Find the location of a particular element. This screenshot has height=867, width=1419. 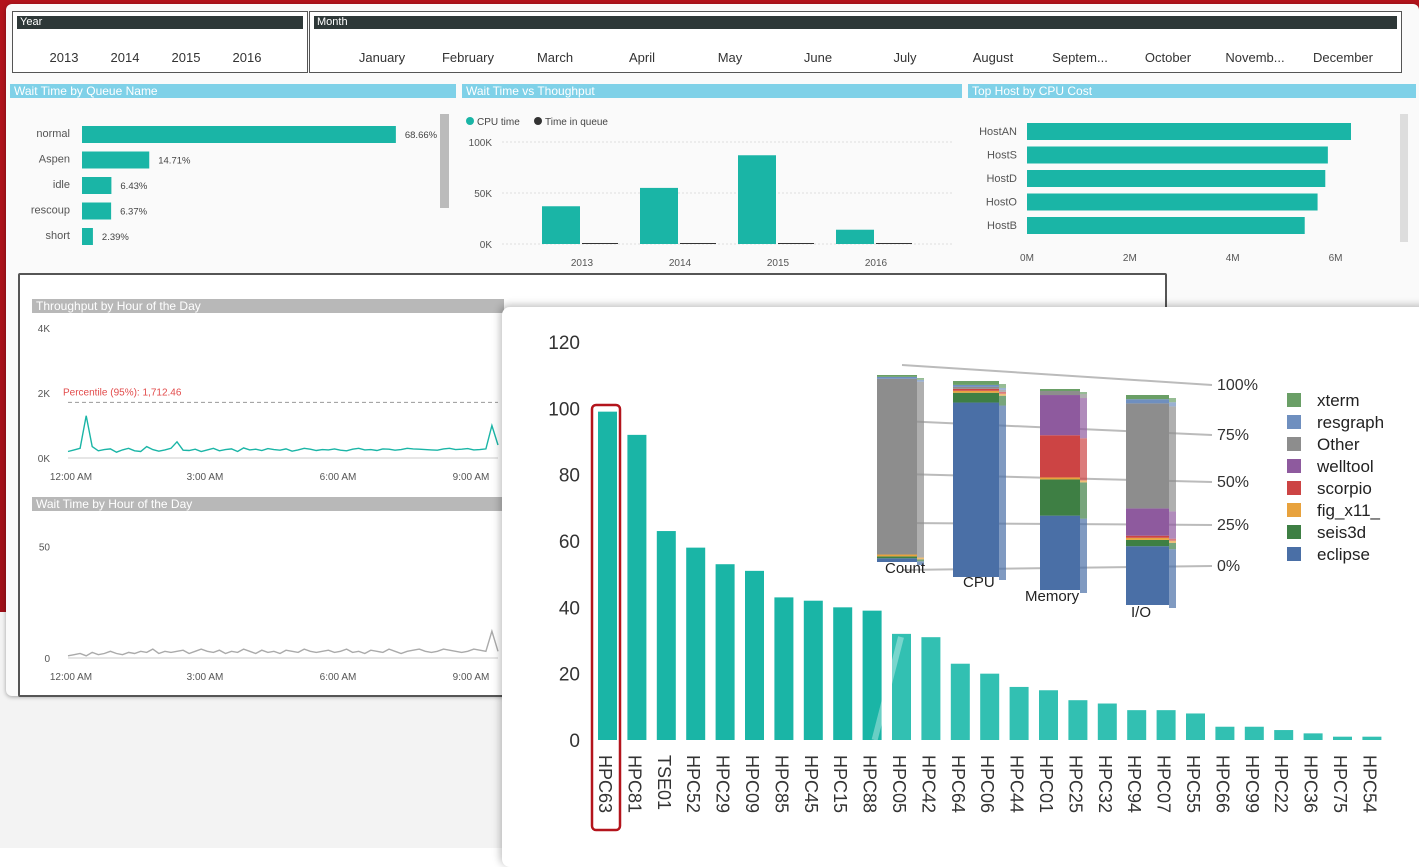

x-tick-label: HPC54 is located at coordinates (1369, 784).